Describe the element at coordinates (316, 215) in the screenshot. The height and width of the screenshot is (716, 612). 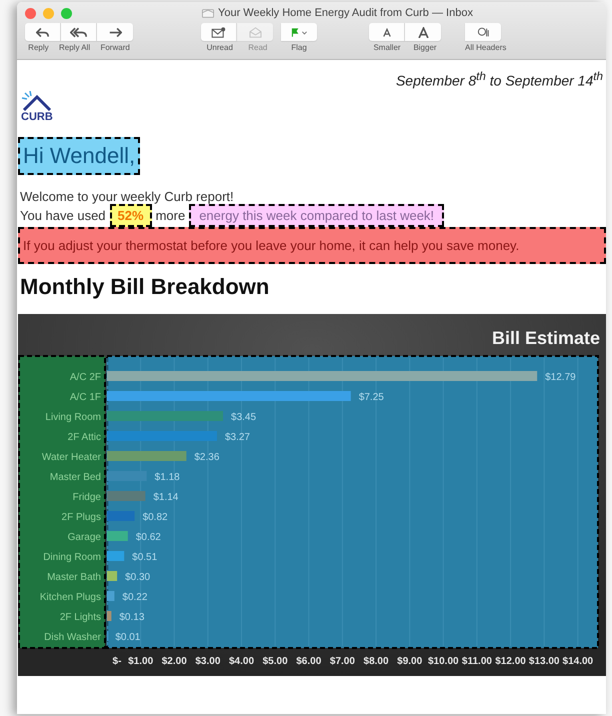
I see `usage-comparison: energy this week compared to last week!` at that location.